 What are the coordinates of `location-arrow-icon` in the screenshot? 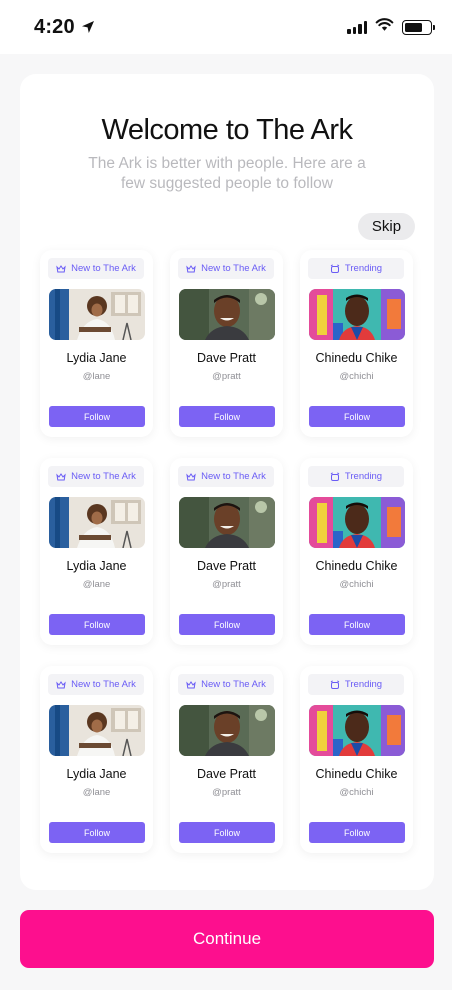 It's located at (88, 27).